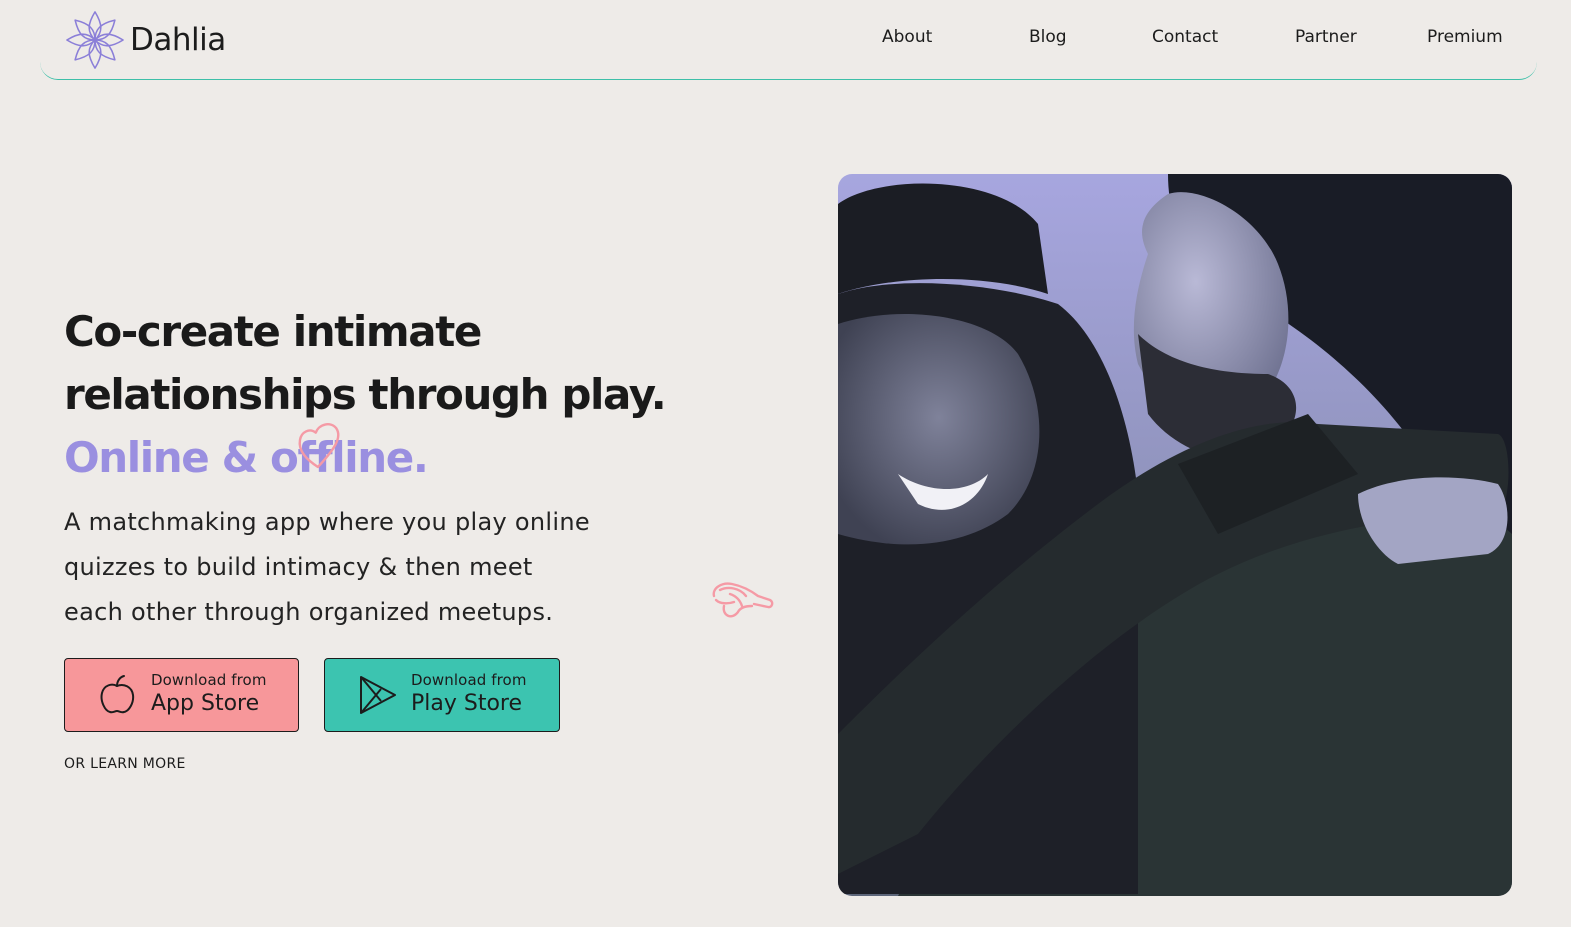 Image resolution: width=1571 pixels, height=927 pixels. Describe the element at coordinates (209, 680) in the screenshot. I see `app-store-small-label: Download from` at that location.